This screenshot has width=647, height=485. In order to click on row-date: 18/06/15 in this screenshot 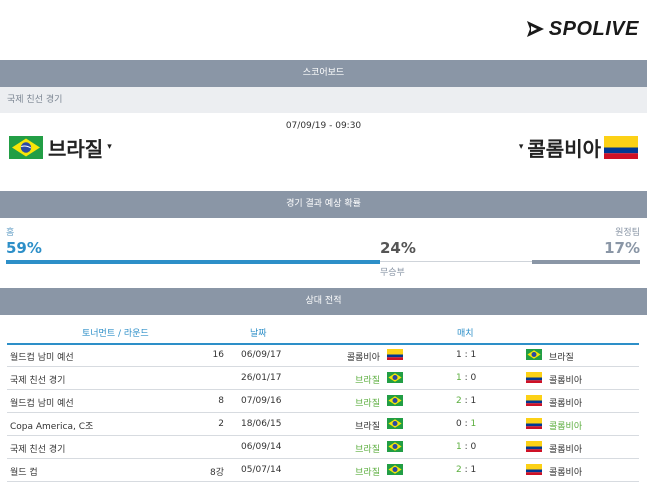, I will do `click(261, 424)`.